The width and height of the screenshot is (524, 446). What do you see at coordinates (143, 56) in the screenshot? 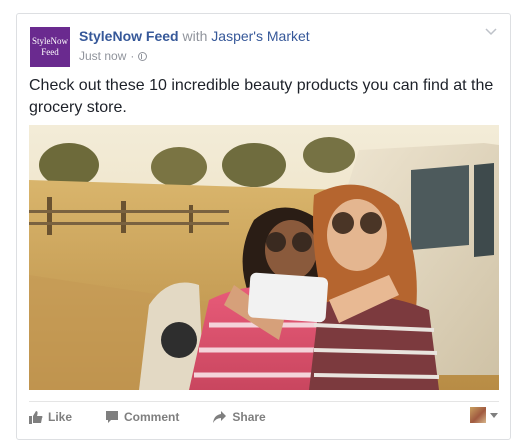
I see `globe-icon` at bounding box center [143, 56].